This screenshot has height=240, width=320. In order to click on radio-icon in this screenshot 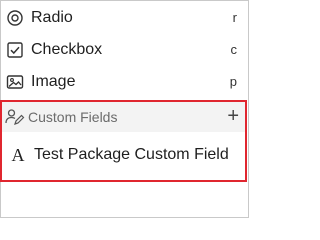, I will do `click(15, 18)`.